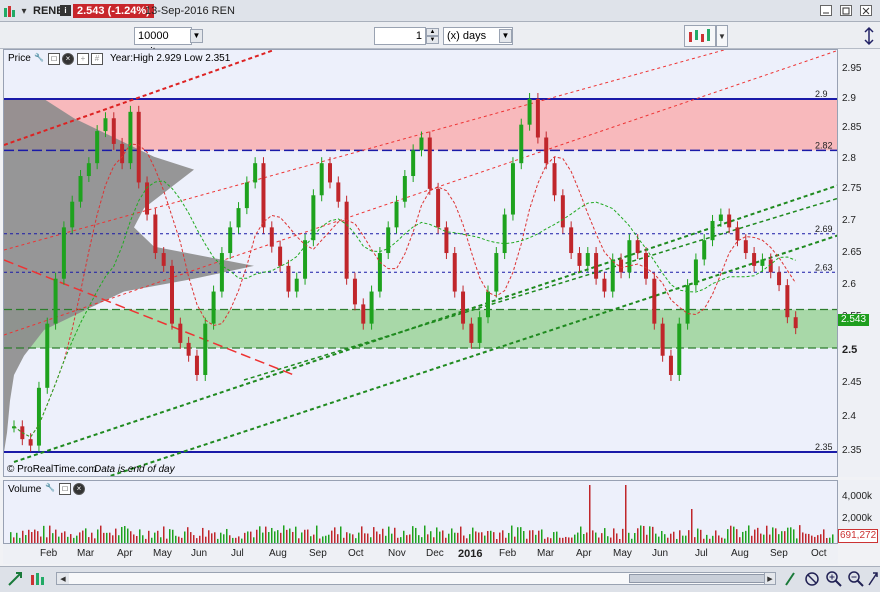  What do you see at coordinates (63, 578) in the screenshot?
I see `scroll-left-icon: ◀` at bounding box center [63, 578].